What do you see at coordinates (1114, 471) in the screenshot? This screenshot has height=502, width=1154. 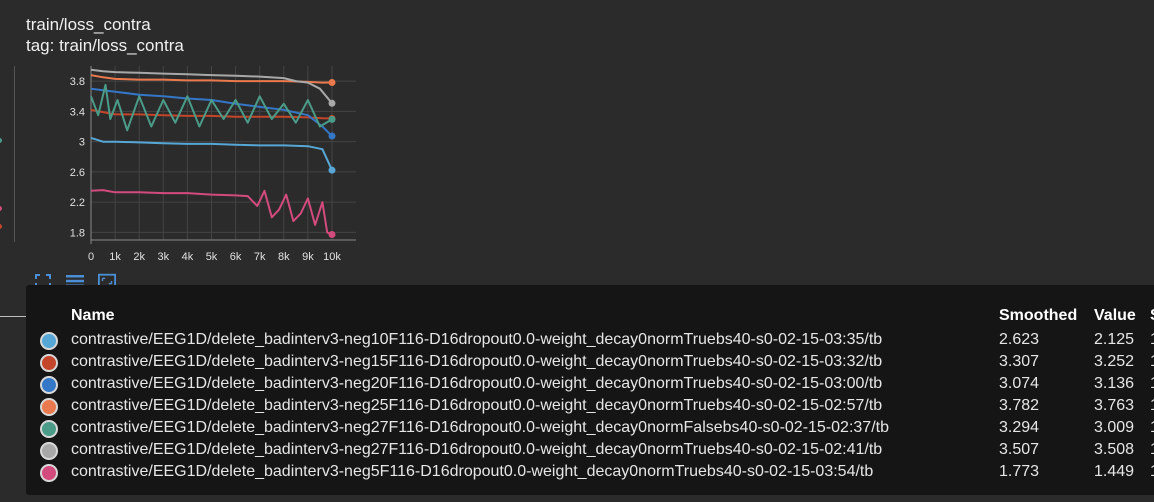 I see `raw-value: 1.449` at bounding box center [1114, 471].